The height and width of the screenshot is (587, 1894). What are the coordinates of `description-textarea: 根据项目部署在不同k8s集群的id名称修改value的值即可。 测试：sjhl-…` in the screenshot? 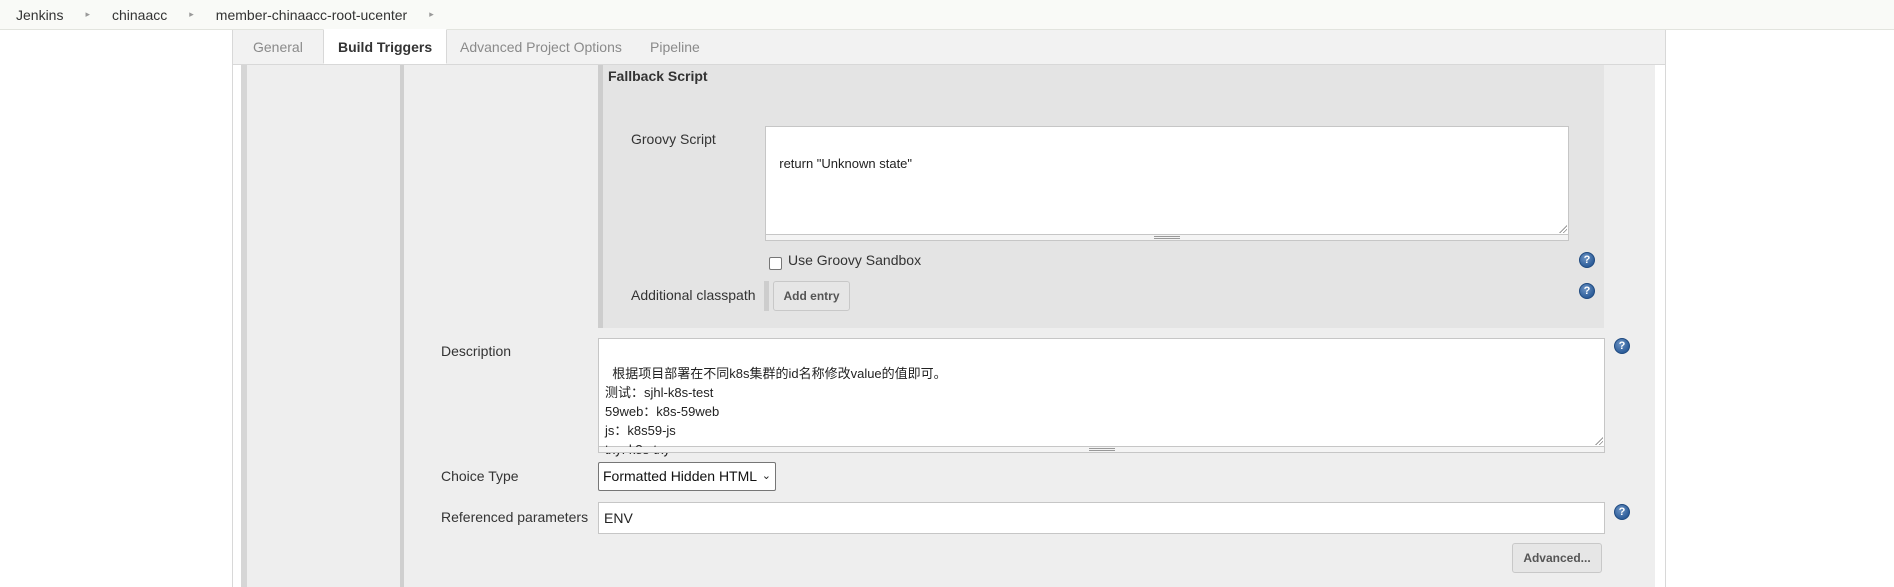 It's located at (1101, 397).